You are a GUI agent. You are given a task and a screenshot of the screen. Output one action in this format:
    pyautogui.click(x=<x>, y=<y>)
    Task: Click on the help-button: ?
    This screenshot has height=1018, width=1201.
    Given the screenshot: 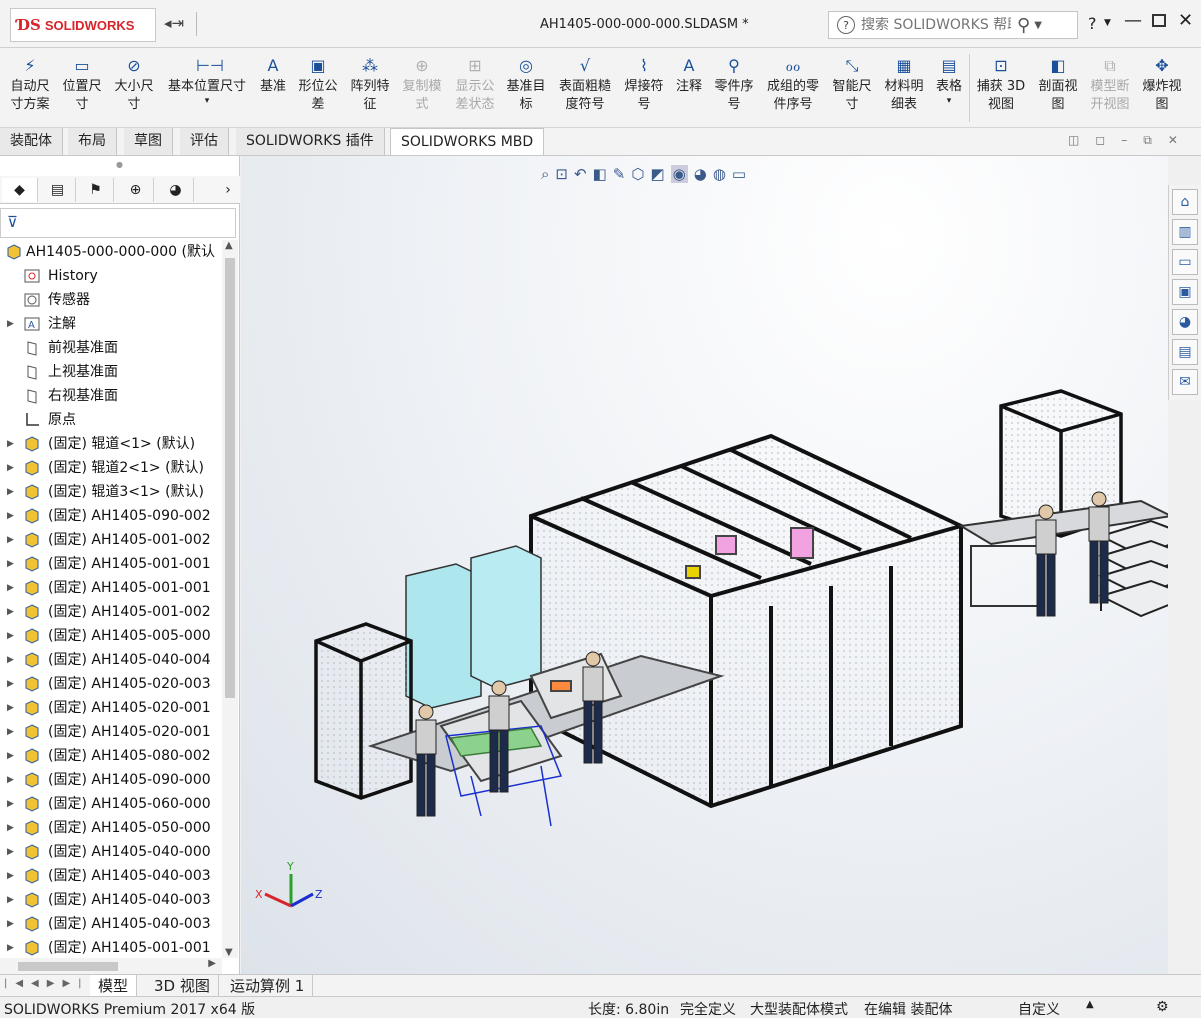 What is the action you would take?
    pyautogui.click(x=1092, y=23)
    